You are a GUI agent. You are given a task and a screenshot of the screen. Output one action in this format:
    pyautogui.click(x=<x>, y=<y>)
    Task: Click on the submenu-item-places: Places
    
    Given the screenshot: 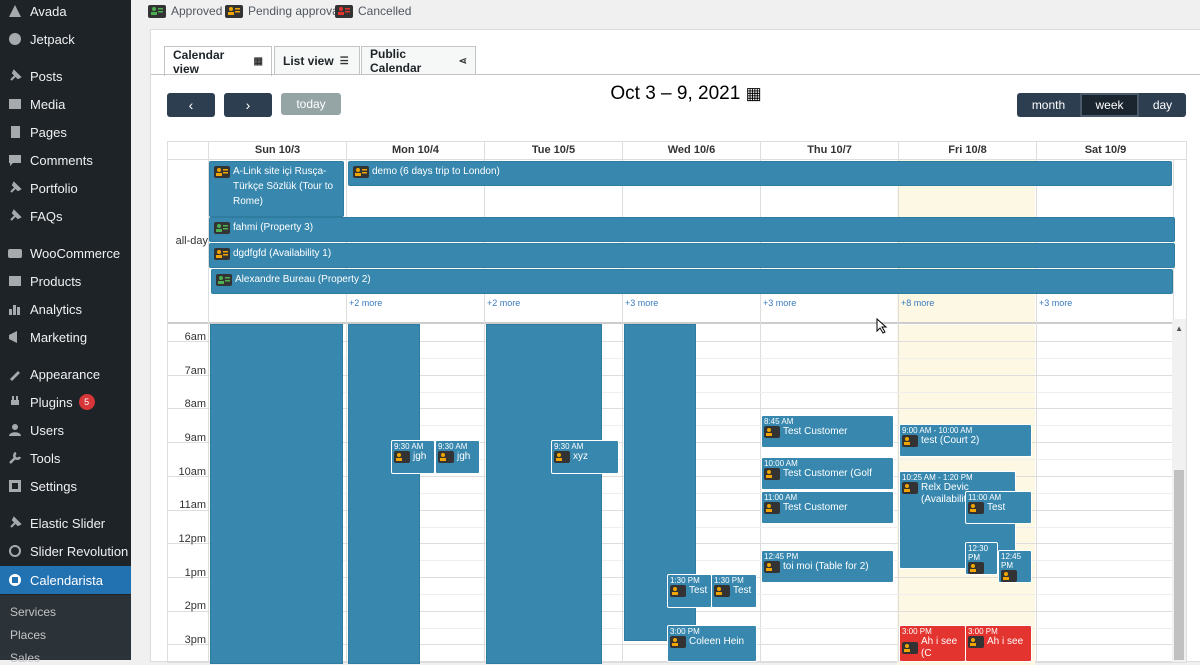 What is the action you would take?
    pyautogui.click(x=28, y=635)
    